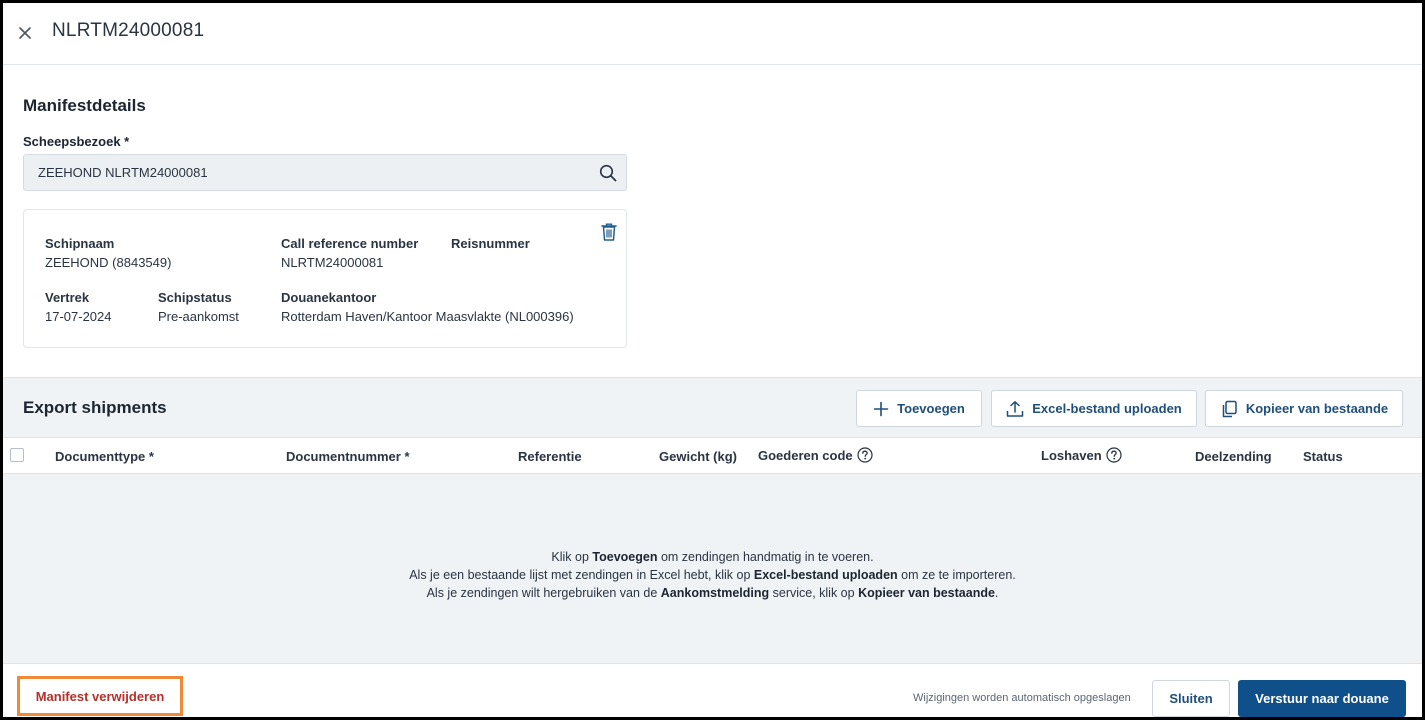 Image resolution: width=1425 pixels, height=720 pixels. Describe the element at coordinates (712, 34) in the screenshot. I see `dialog-header: NLRTM24000081` at that location.